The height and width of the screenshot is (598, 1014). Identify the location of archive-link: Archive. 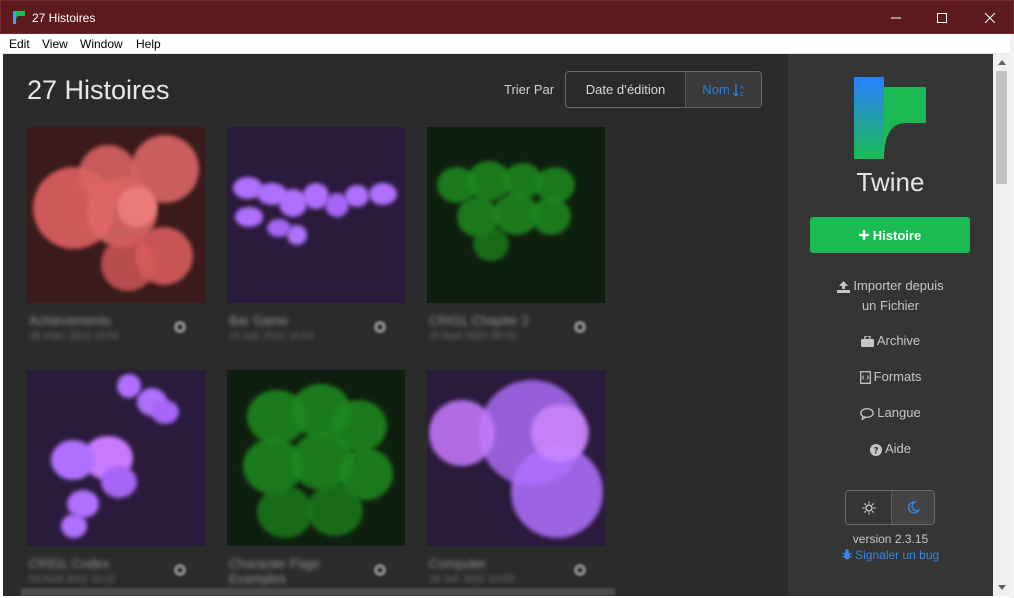
(890, 341).